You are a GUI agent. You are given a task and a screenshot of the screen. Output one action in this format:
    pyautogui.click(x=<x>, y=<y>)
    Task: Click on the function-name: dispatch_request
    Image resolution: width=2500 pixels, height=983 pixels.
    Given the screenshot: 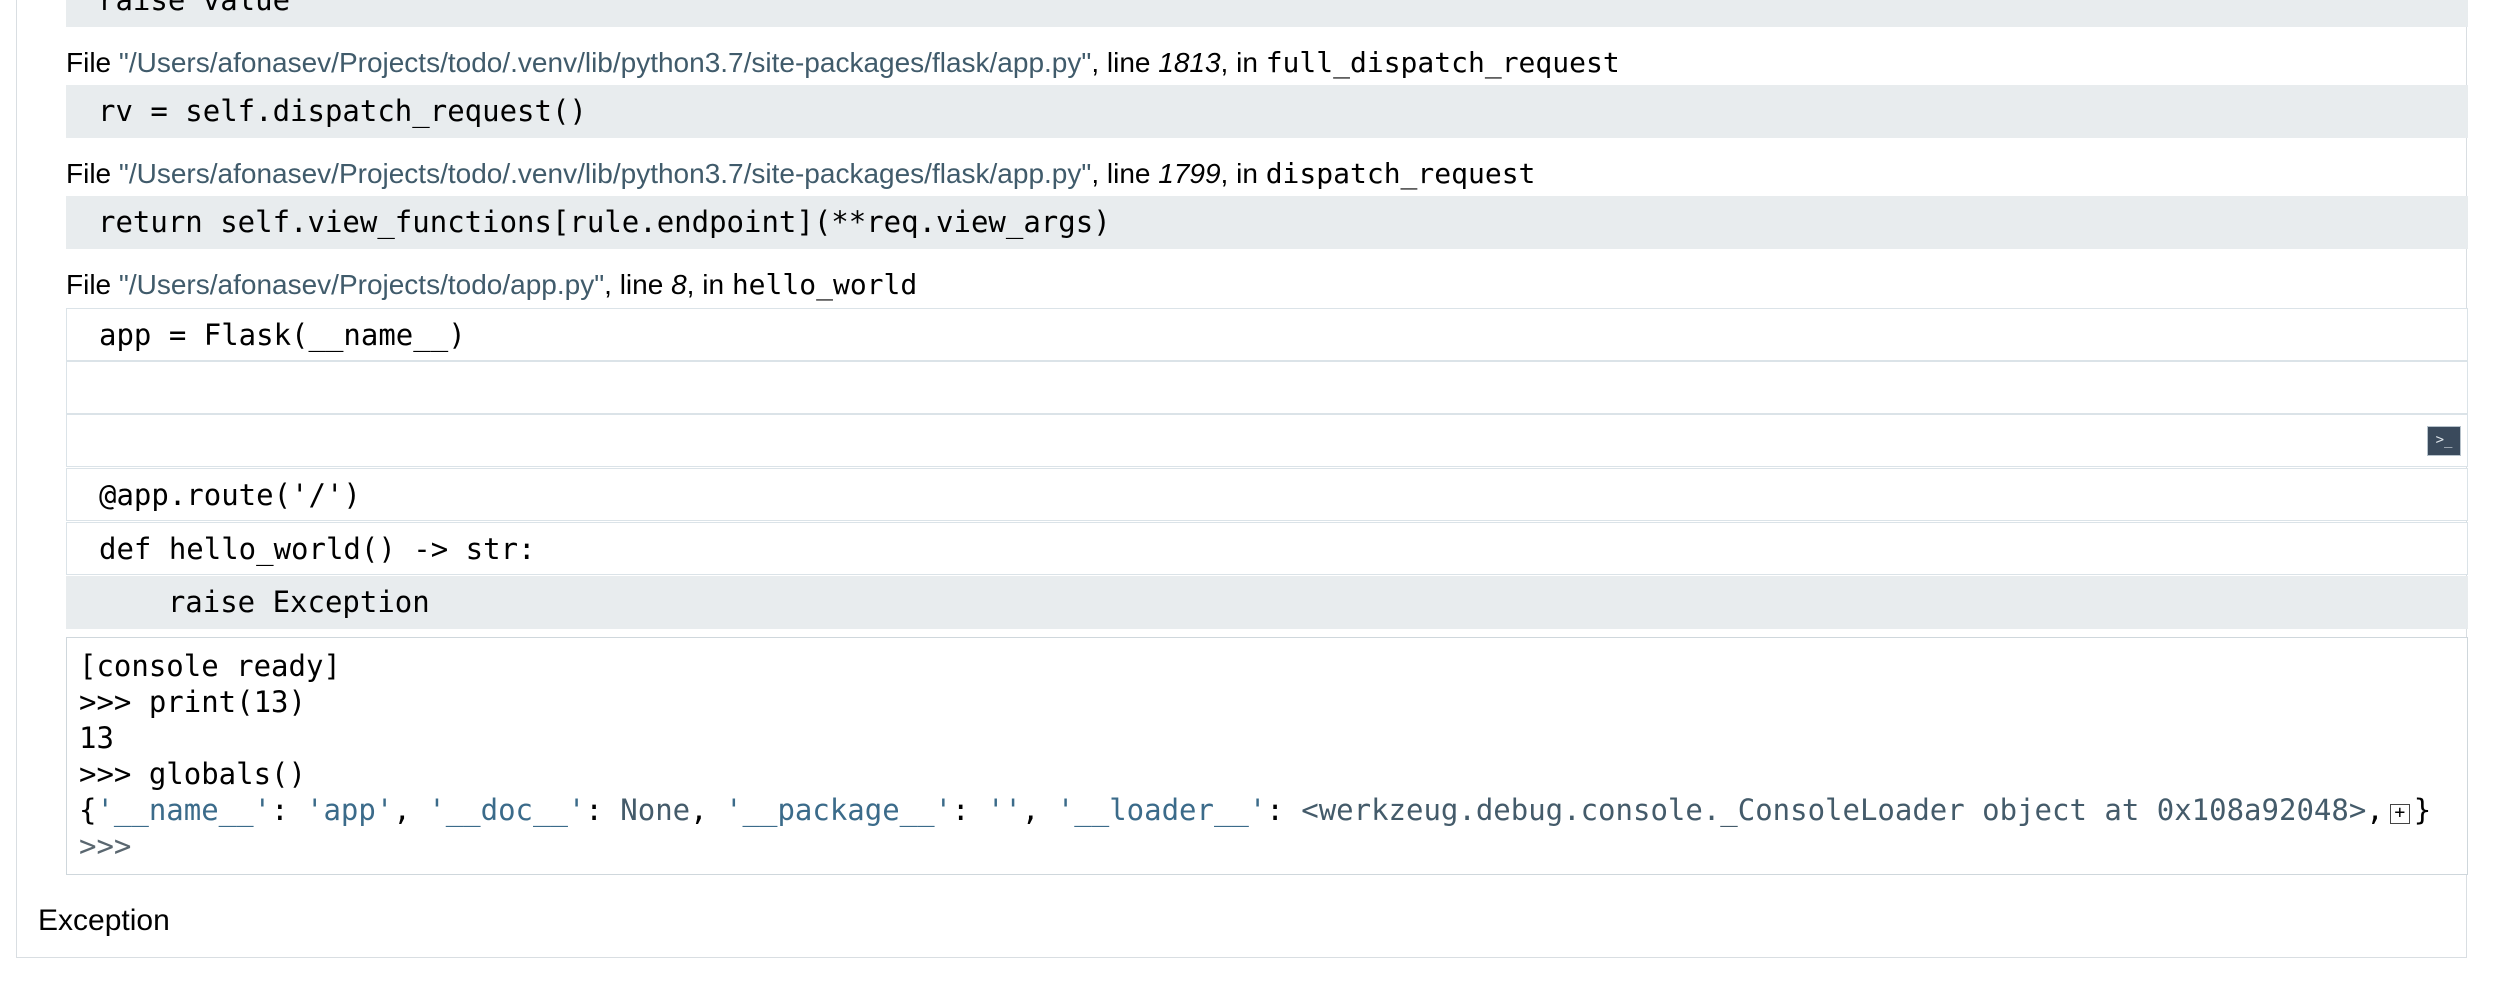 What is the action you would take?
    pyautogui.click(x=1400, y=173)
    